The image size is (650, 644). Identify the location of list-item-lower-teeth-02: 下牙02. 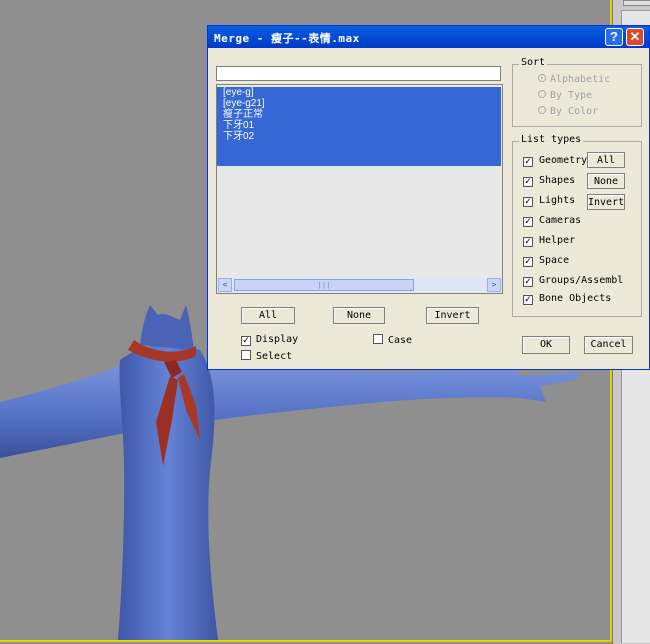
(359, 136).